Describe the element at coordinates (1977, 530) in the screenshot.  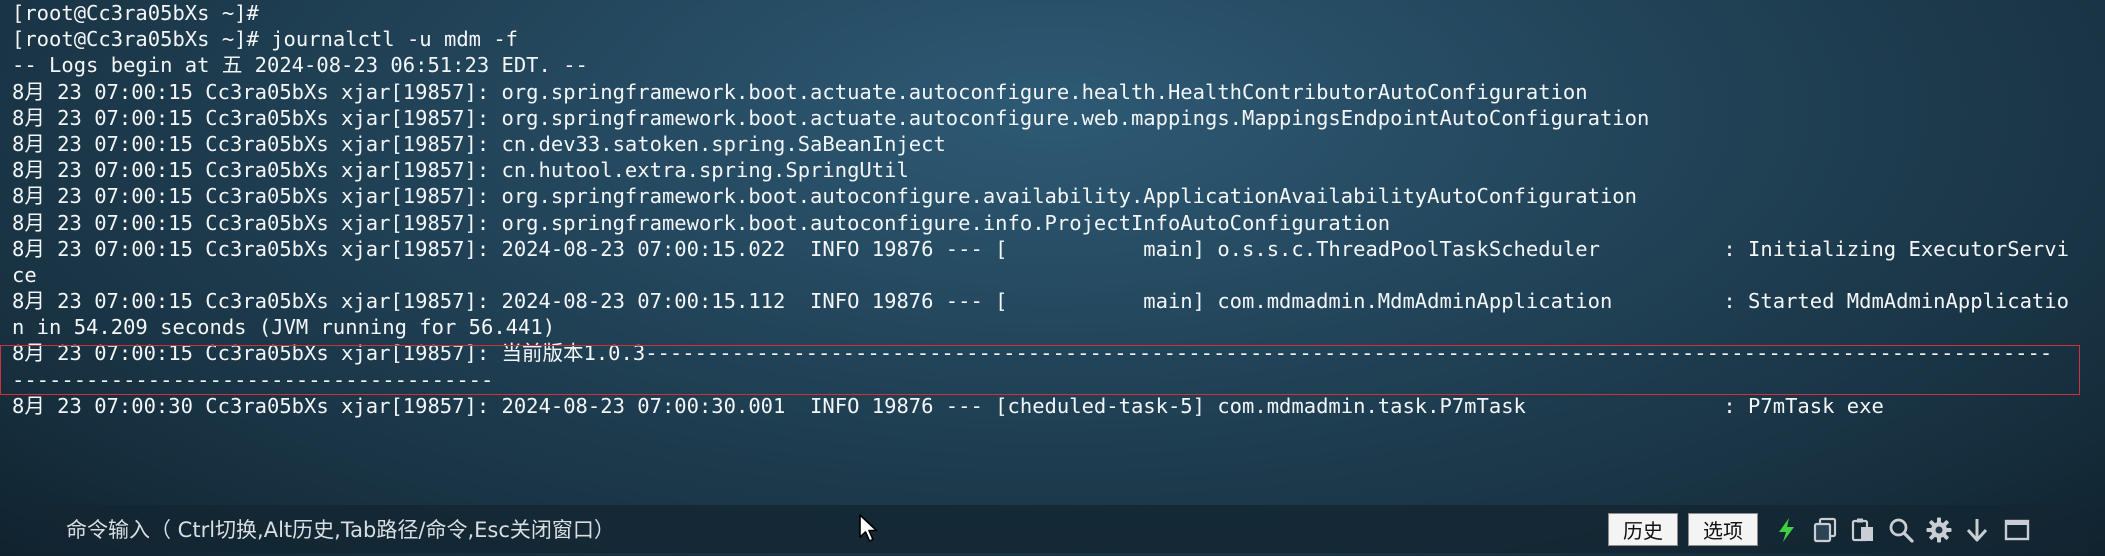
I see `arrow-down-icon` at that location.